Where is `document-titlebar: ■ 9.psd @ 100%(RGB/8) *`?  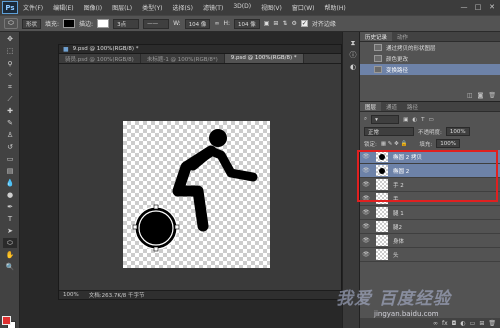 document-titlebar: ■ 9.psd @ 100%(RGB/8) * is located at coordinates (200, 49).